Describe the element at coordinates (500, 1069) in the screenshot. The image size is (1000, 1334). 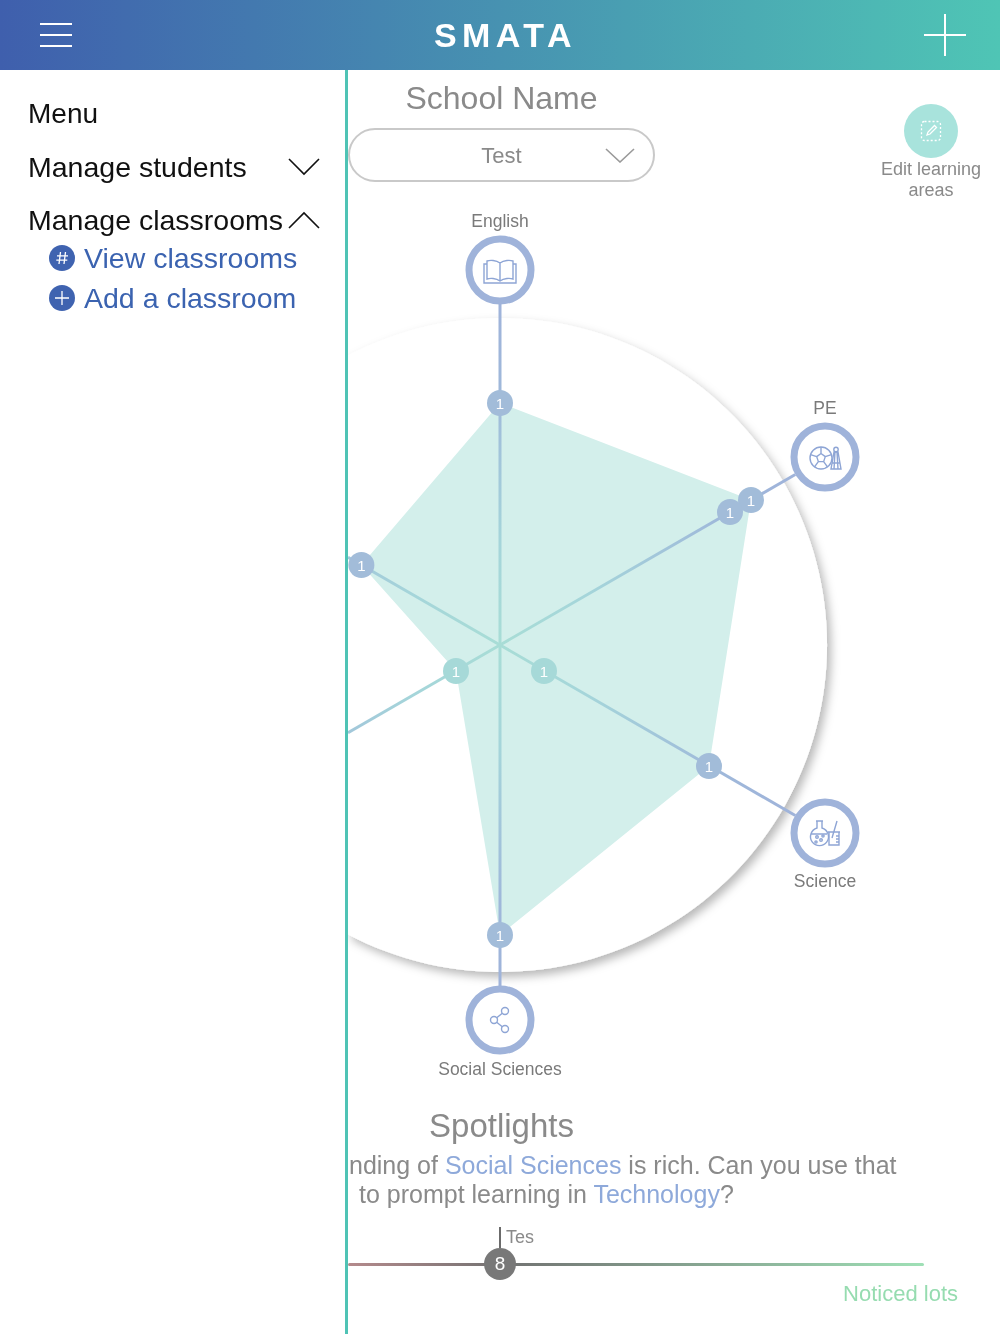
I see `area-label: Social Sciences` at that location.